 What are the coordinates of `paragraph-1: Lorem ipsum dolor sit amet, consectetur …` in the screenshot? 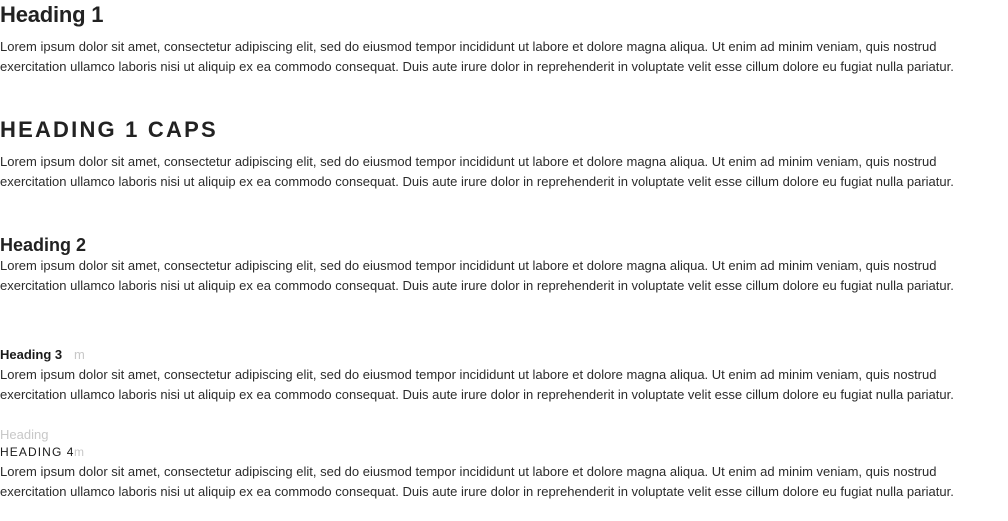 It's located at (477, 56).